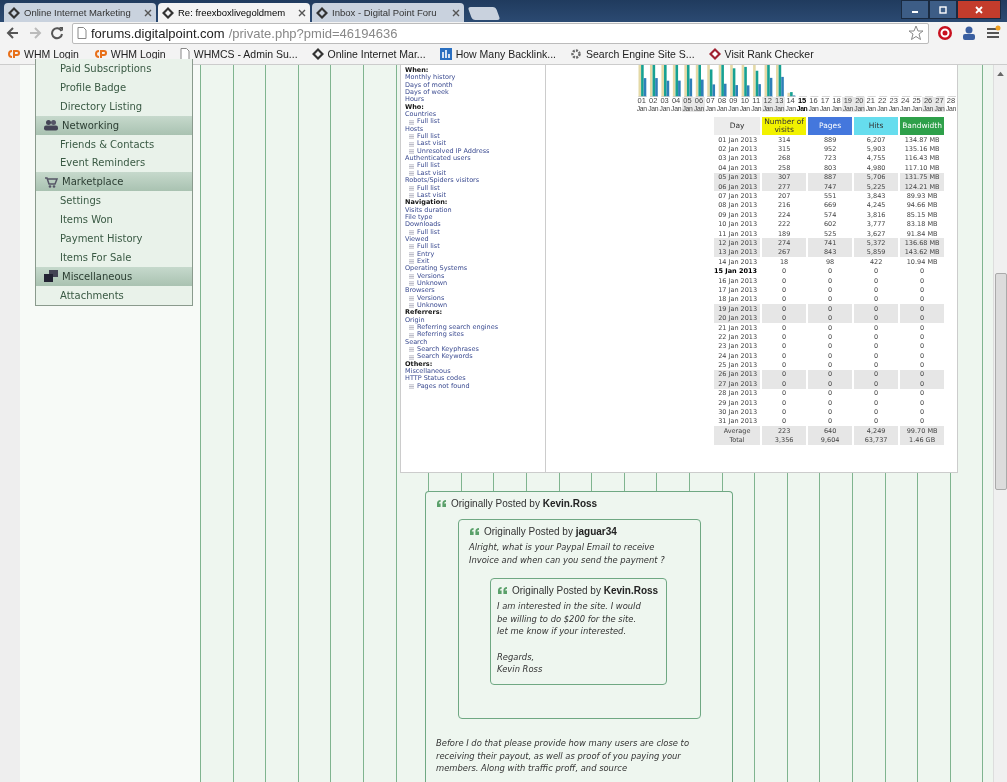 This screenshot has width=1007, height=782. I want to click on sidebar-link: Items For Sale, so click(114, 257).